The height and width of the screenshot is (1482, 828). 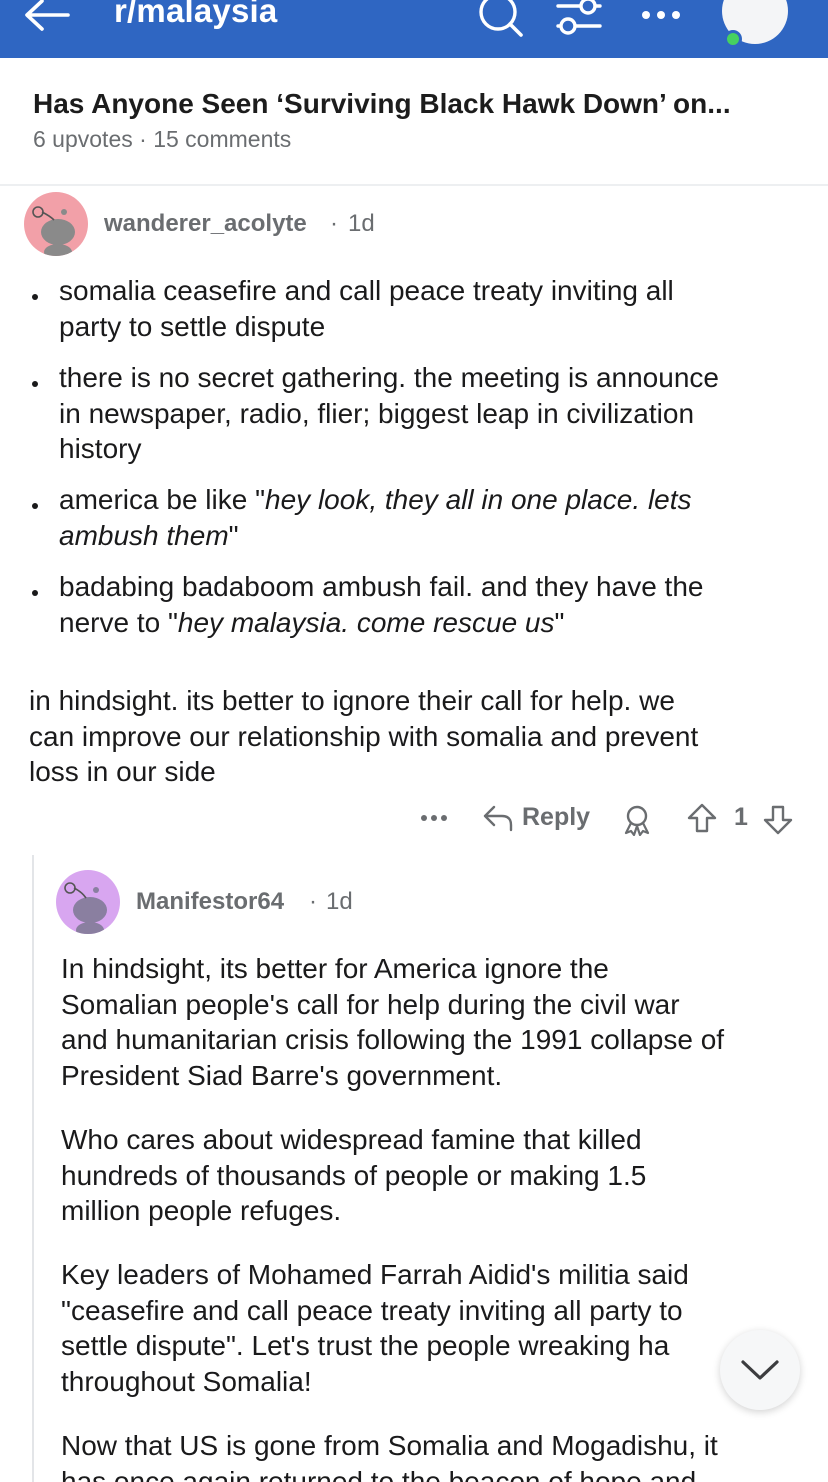 What do you see at coordinates (556, 817) in the screenshot?
I see `reply-button: Reply` at bounding box center [556, 817].